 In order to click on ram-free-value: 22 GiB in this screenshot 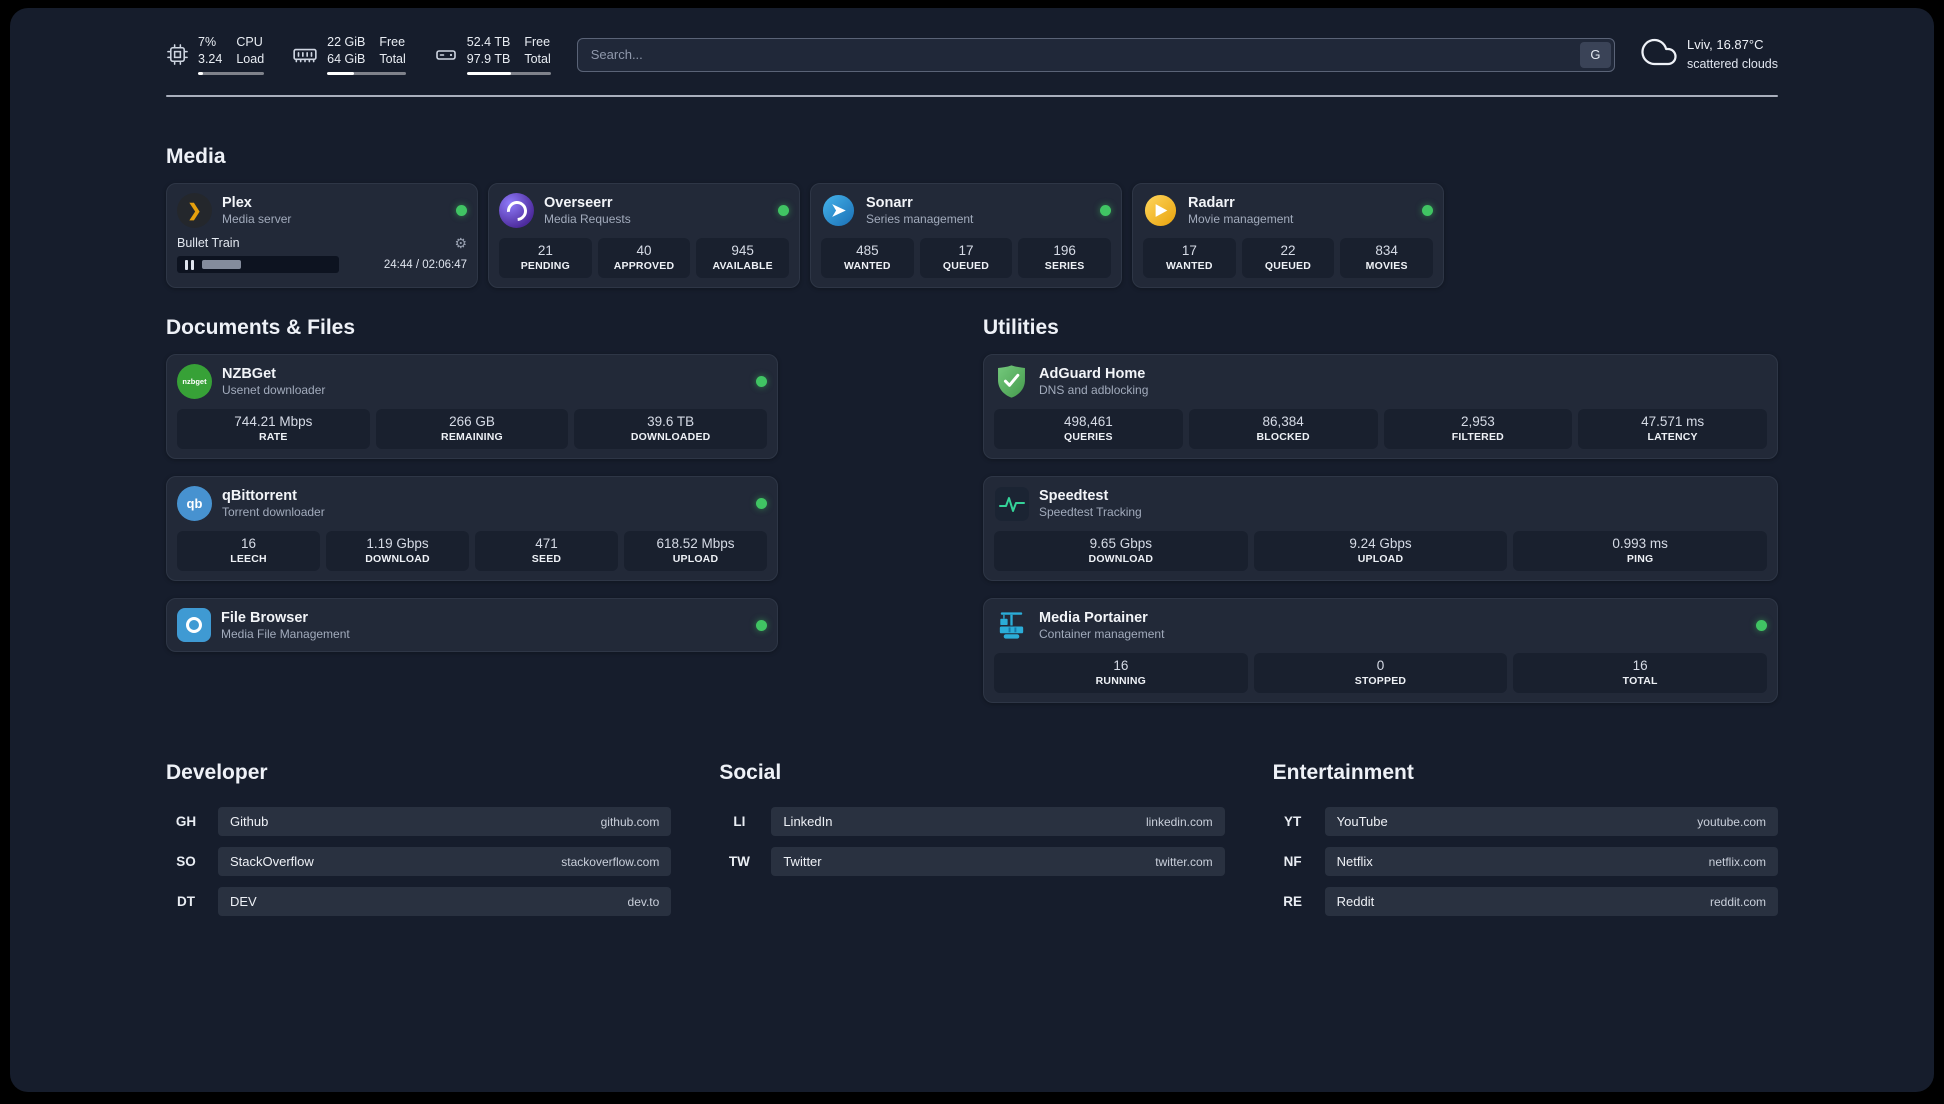, I will do `click(346, 42)`.